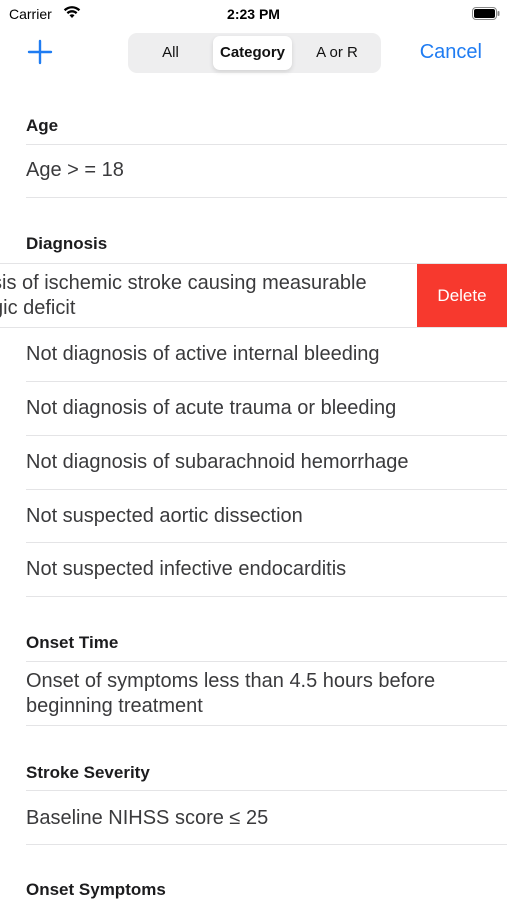 The width and height of the screenshot is (507, 900). What do you see at coordinates (88, 772) in the screenshot?
I see `section-header-stroke-severity: Stroke Severity` at bounding box center [88, 772].